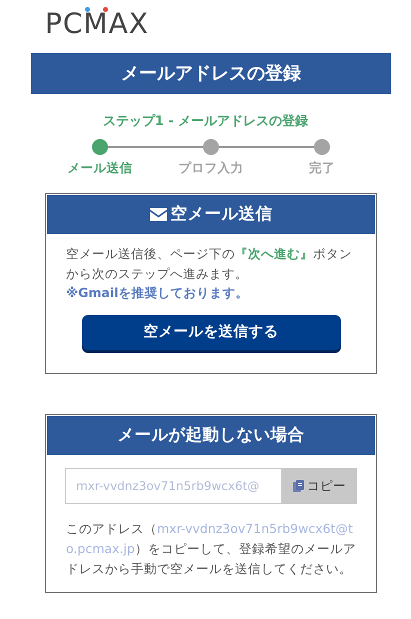  Describe the element at coordinates (209, 264) in the screenshot. I see `description-text: 空メール送信後、ページ下の『次へ進む』ボタンから次のステップへ進みます。` at that location.